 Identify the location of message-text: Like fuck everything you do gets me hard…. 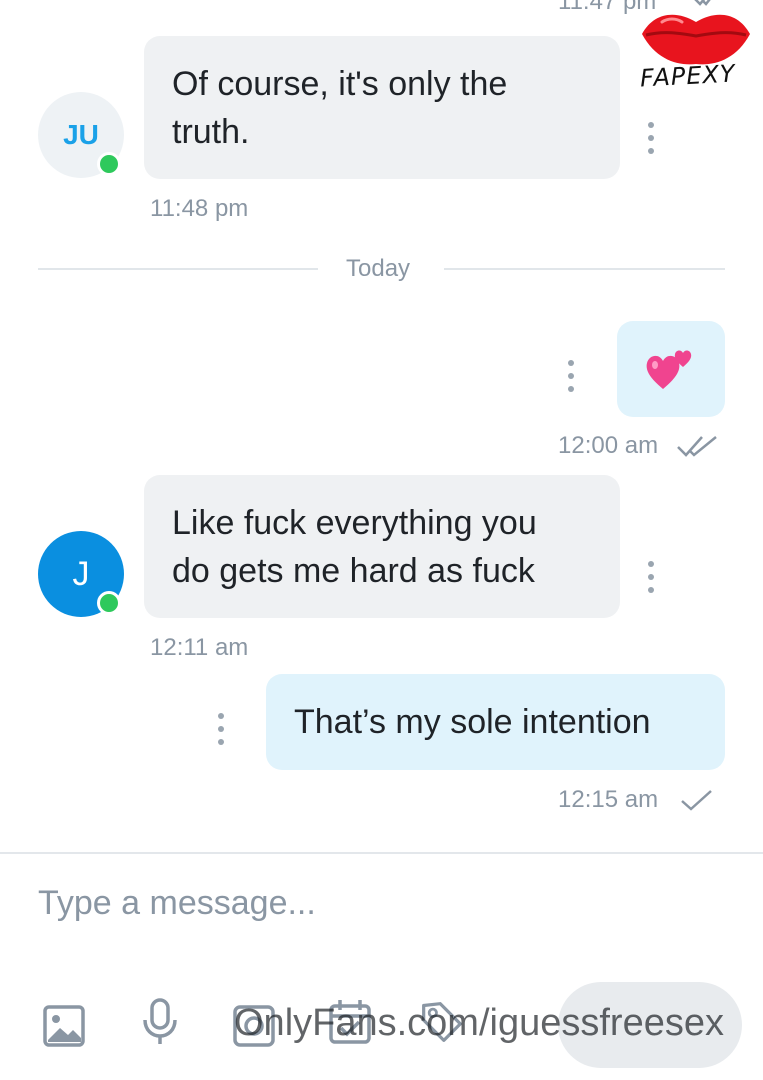
(354, 547).